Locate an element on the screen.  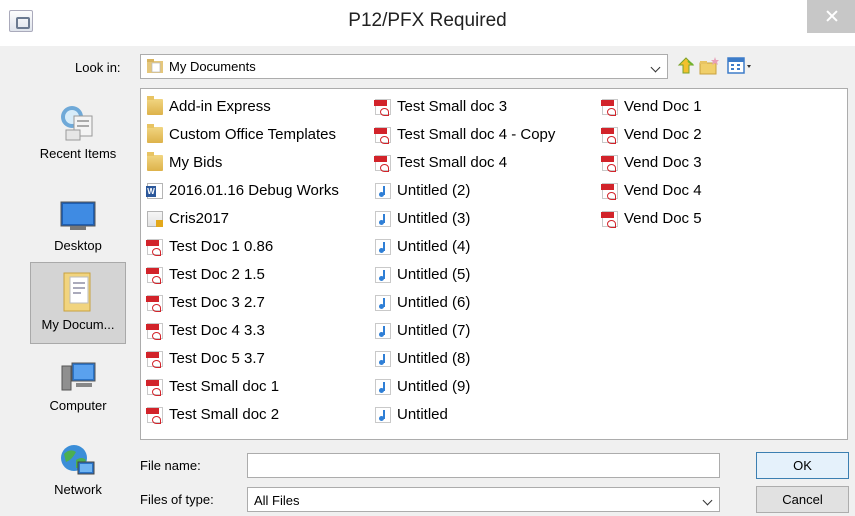
file-name: Vend Doc 1 is located at coordinates (663, 106).